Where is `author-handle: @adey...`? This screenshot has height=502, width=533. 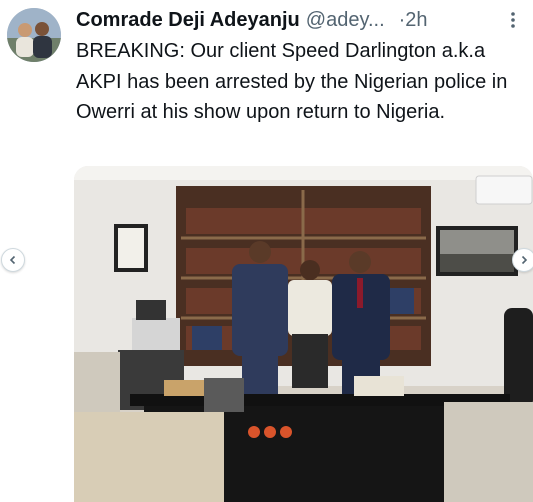
author-handle: @adey... is located at coordinates (345, 20).